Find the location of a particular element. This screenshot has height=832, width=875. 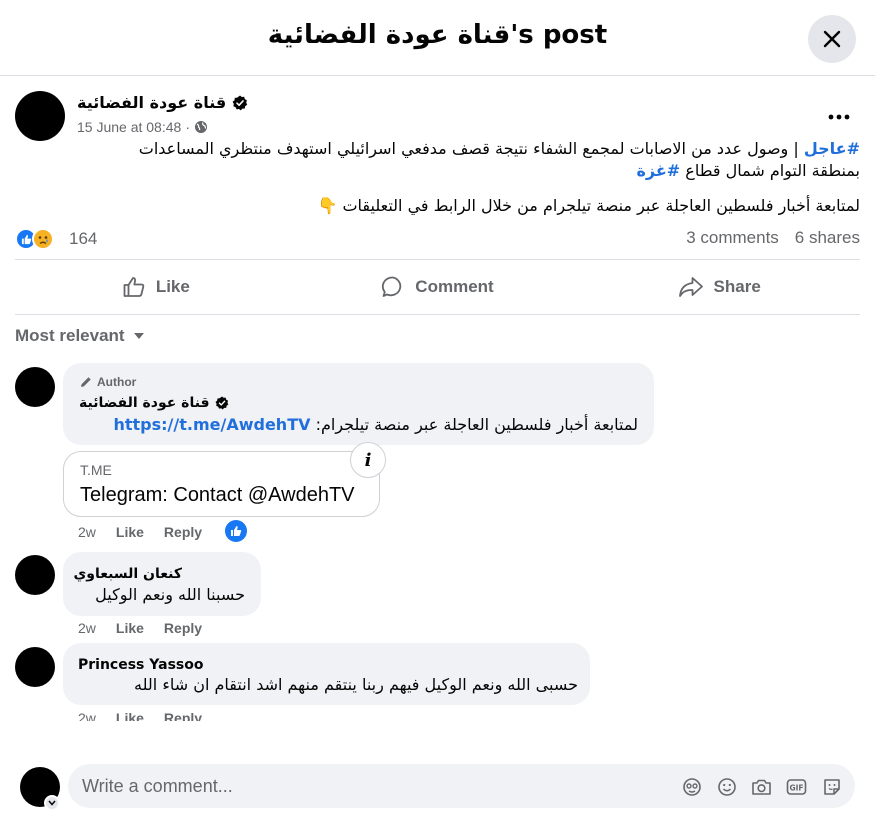

avatar-sticker-icon is located at coordinates (691, 786).